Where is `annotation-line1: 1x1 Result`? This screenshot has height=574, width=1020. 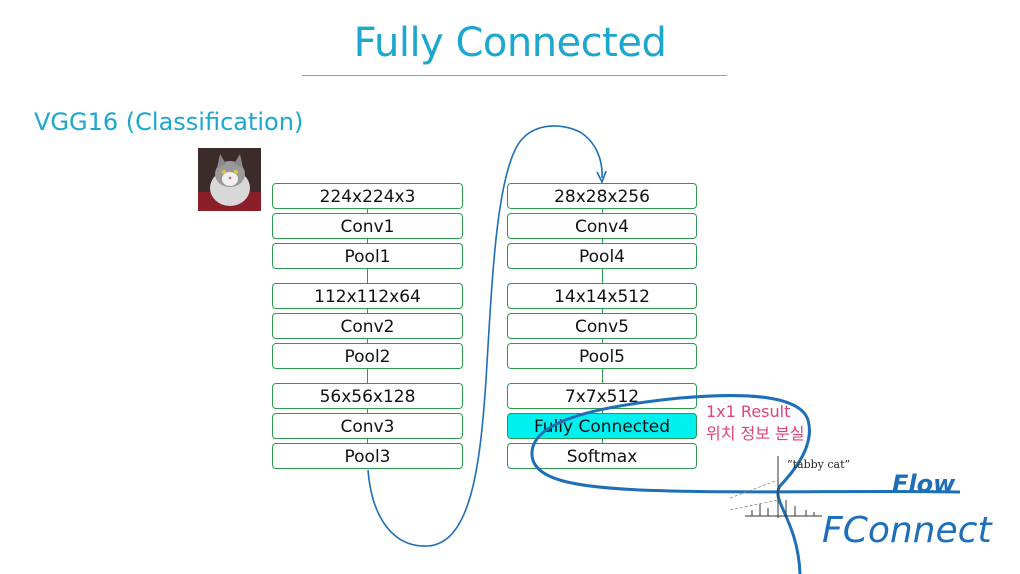 annotation-line1: 1x1 Result is located at coordinates (748, 411).